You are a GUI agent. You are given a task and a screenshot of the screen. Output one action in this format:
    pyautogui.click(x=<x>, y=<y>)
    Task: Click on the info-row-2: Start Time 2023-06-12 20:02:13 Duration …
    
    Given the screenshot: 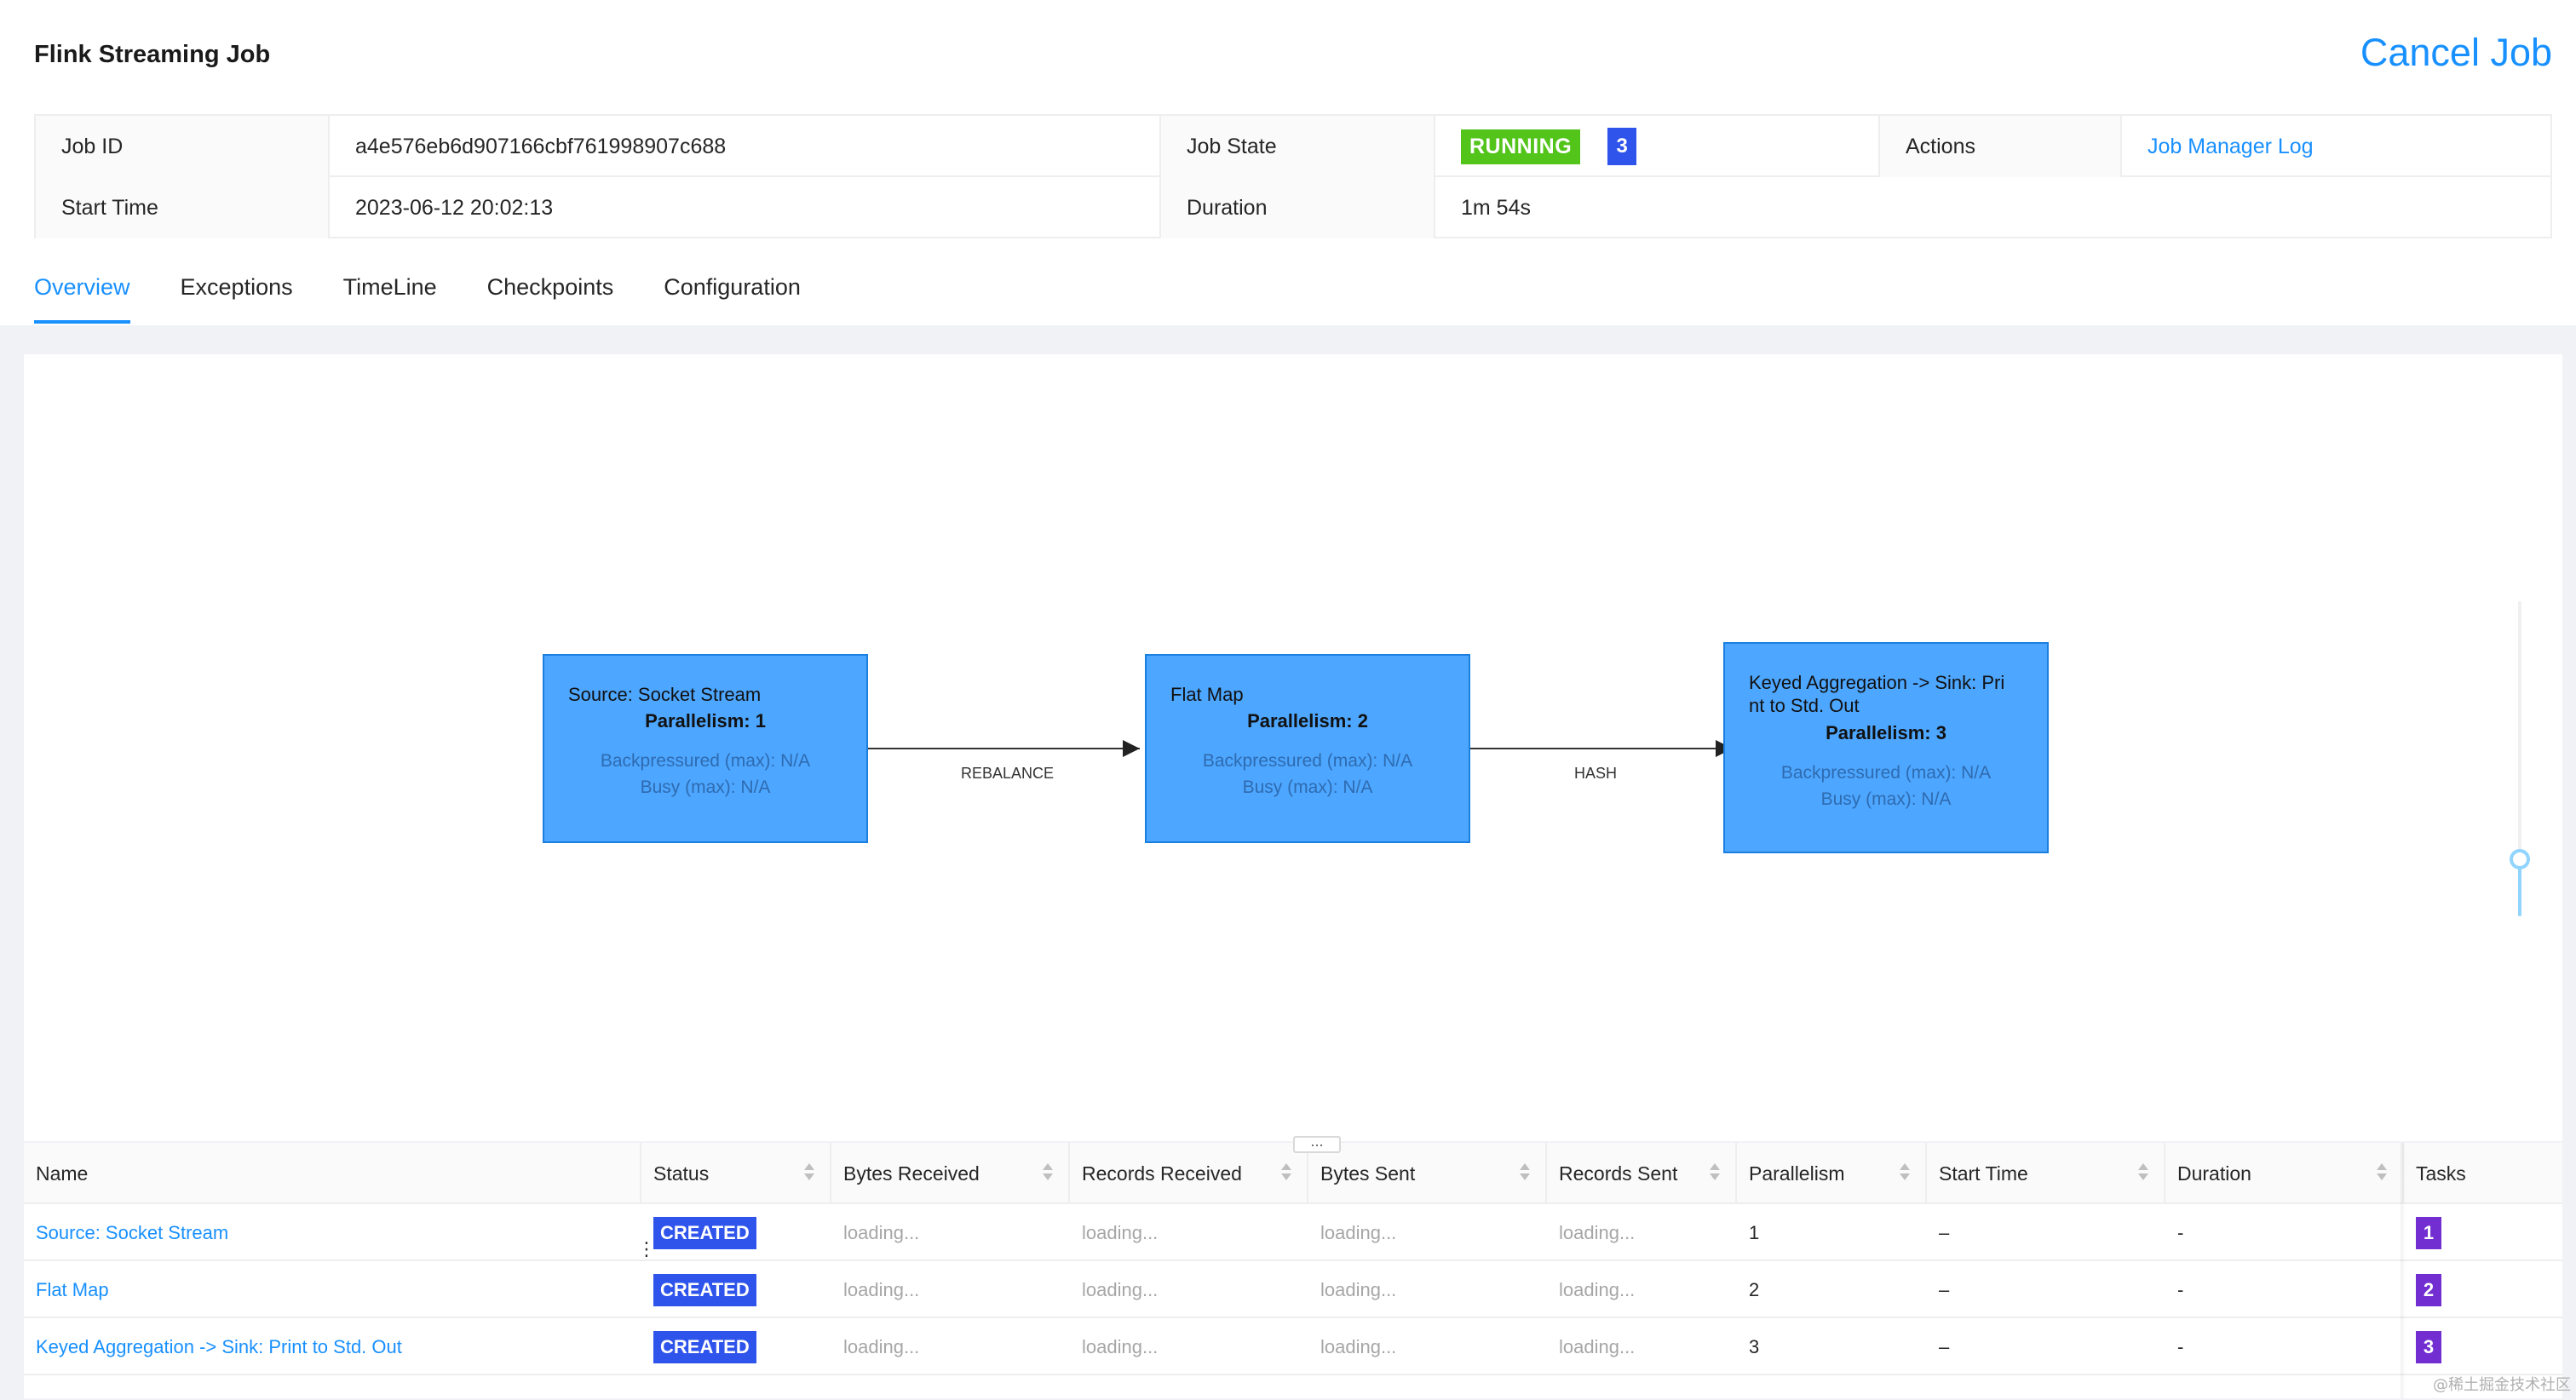 What is the action you would take?
    pyautogui.click(x=1293, y=207)
    